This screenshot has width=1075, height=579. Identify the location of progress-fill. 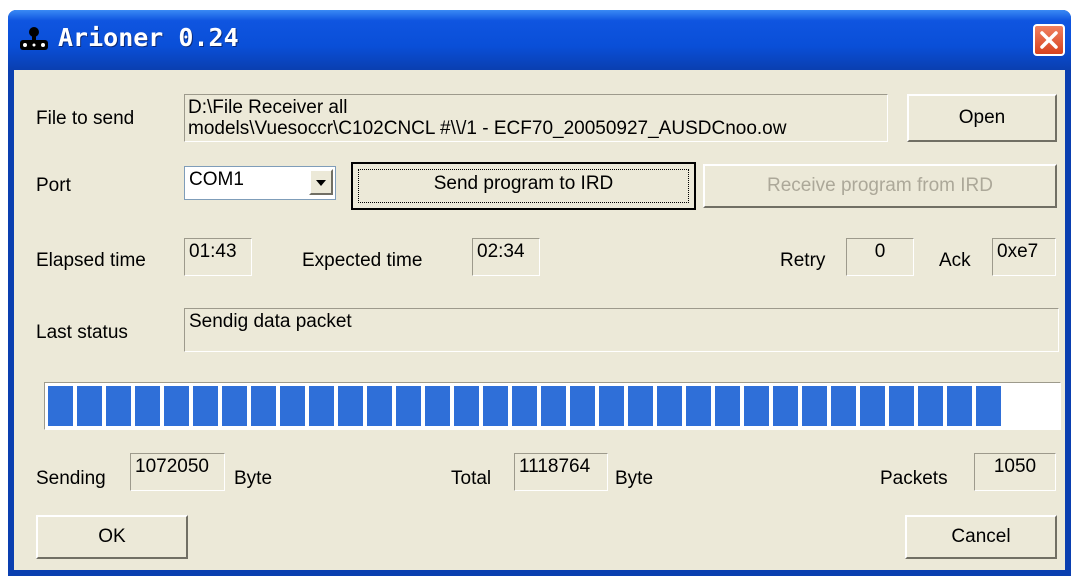
(524, 406).